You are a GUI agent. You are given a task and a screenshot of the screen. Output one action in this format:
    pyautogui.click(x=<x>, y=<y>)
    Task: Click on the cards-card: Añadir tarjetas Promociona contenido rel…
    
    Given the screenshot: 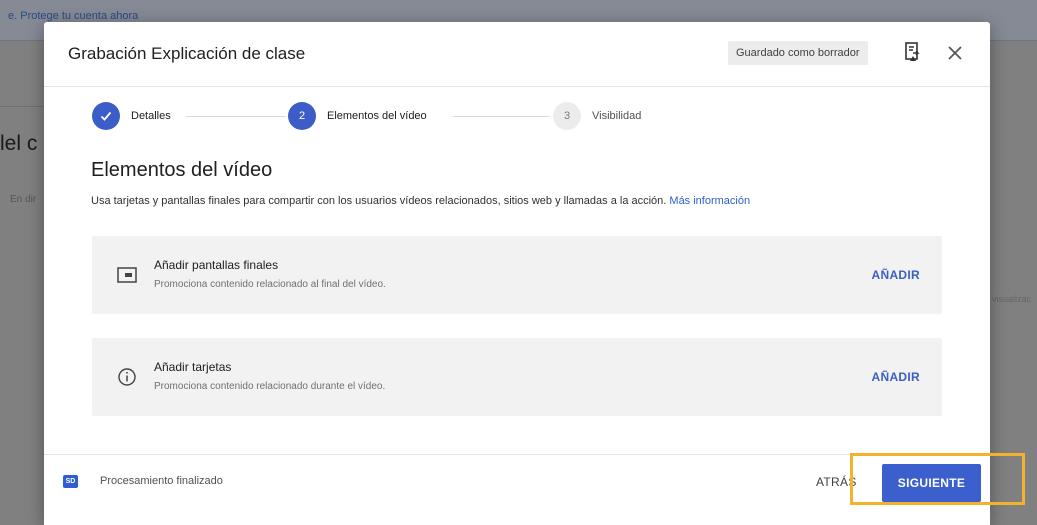 What is the action you would take?
    pyautogui.click(x=517, y=377)
    